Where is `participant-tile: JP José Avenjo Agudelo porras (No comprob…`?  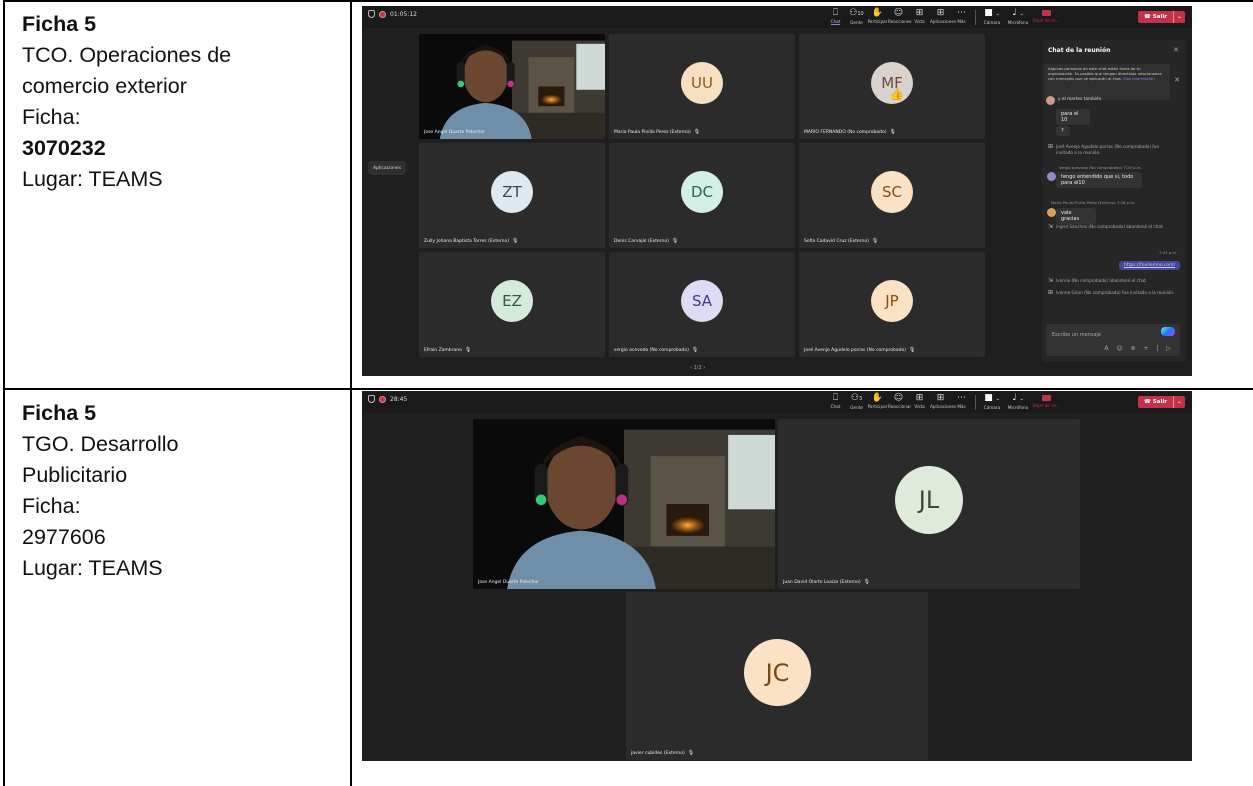
participant-tile: JP José Avenjo Agudelo porras (No comprob… is located at coordinates (892, 304).